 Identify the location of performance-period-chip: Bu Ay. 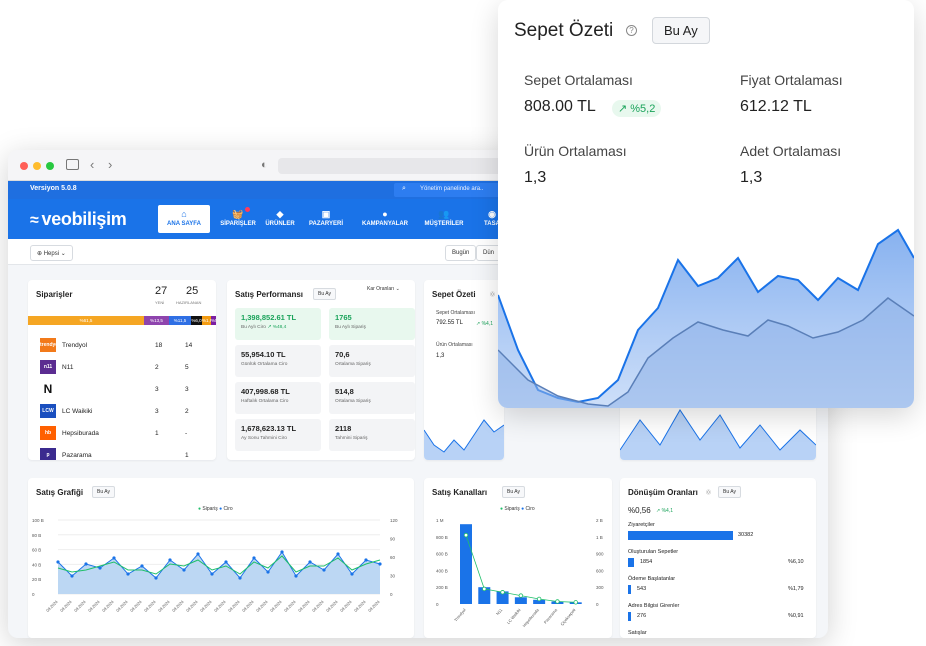
(324, 294).